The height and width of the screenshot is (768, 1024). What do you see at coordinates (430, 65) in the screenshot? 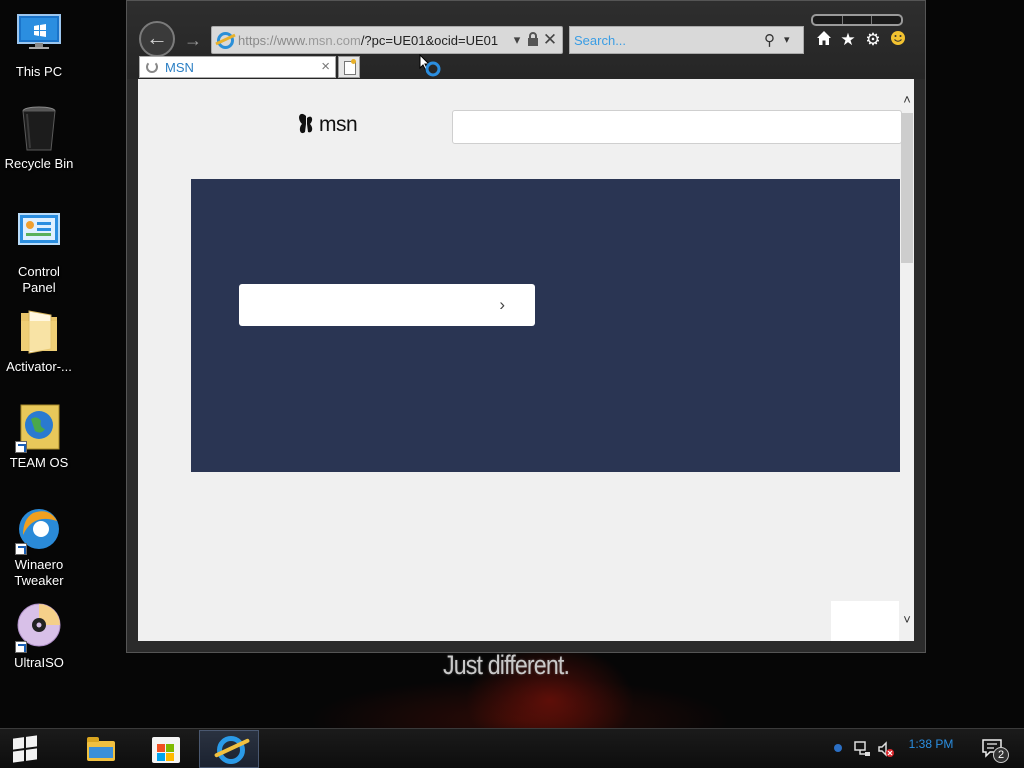
I see `busy-cursor-icon` at bounding box center [430, 65].